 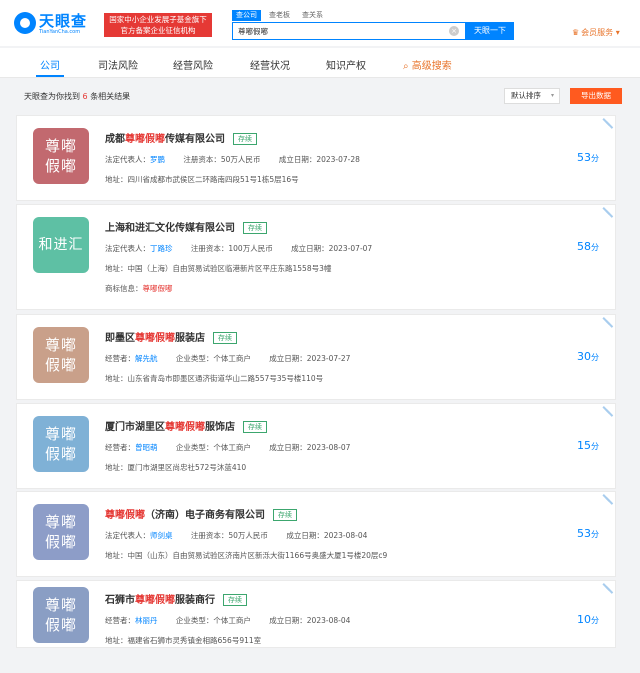 What do you see at coordinates (193, 64) in the screenshot?
I see `nav-tab-operation-risk: 经营风险` at bounding box center [193, 64].